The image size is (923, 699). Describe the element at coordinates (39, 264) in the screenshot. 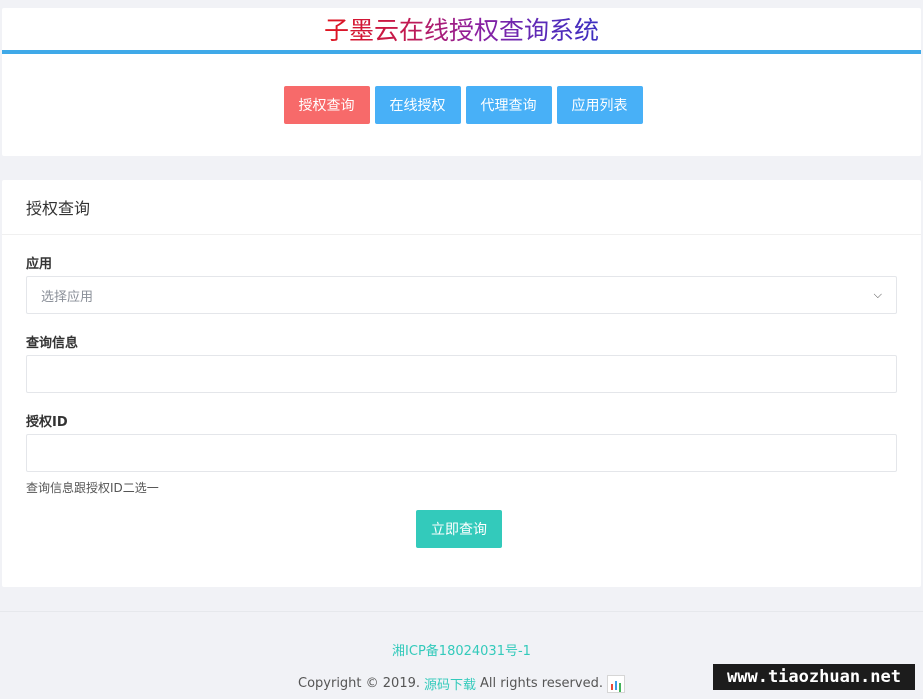

I see `app-label: 应用` at that location.